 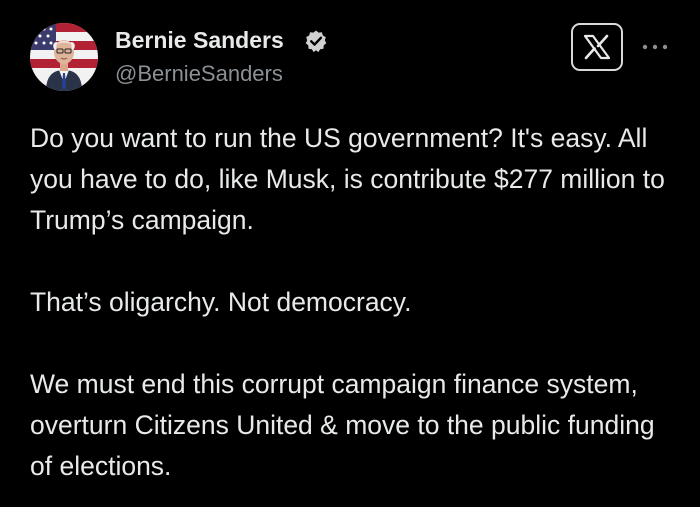 I want to click on avatar, so click(x=64, y=57).